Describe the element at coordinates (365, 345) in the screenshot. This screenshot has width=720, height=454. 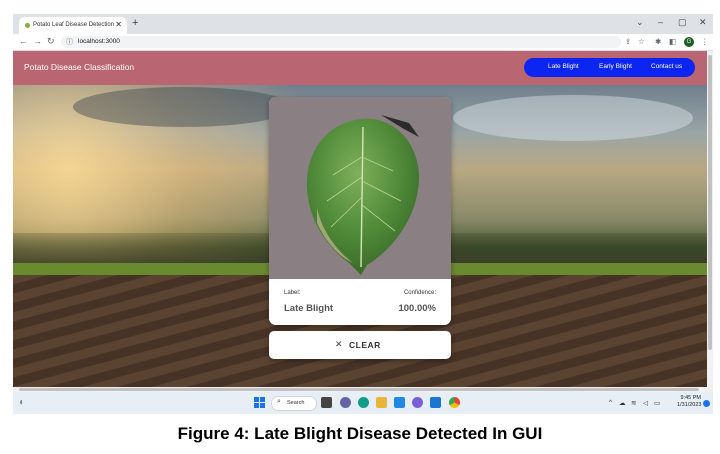
I see `clear-button-label: CLEAR` at that location.